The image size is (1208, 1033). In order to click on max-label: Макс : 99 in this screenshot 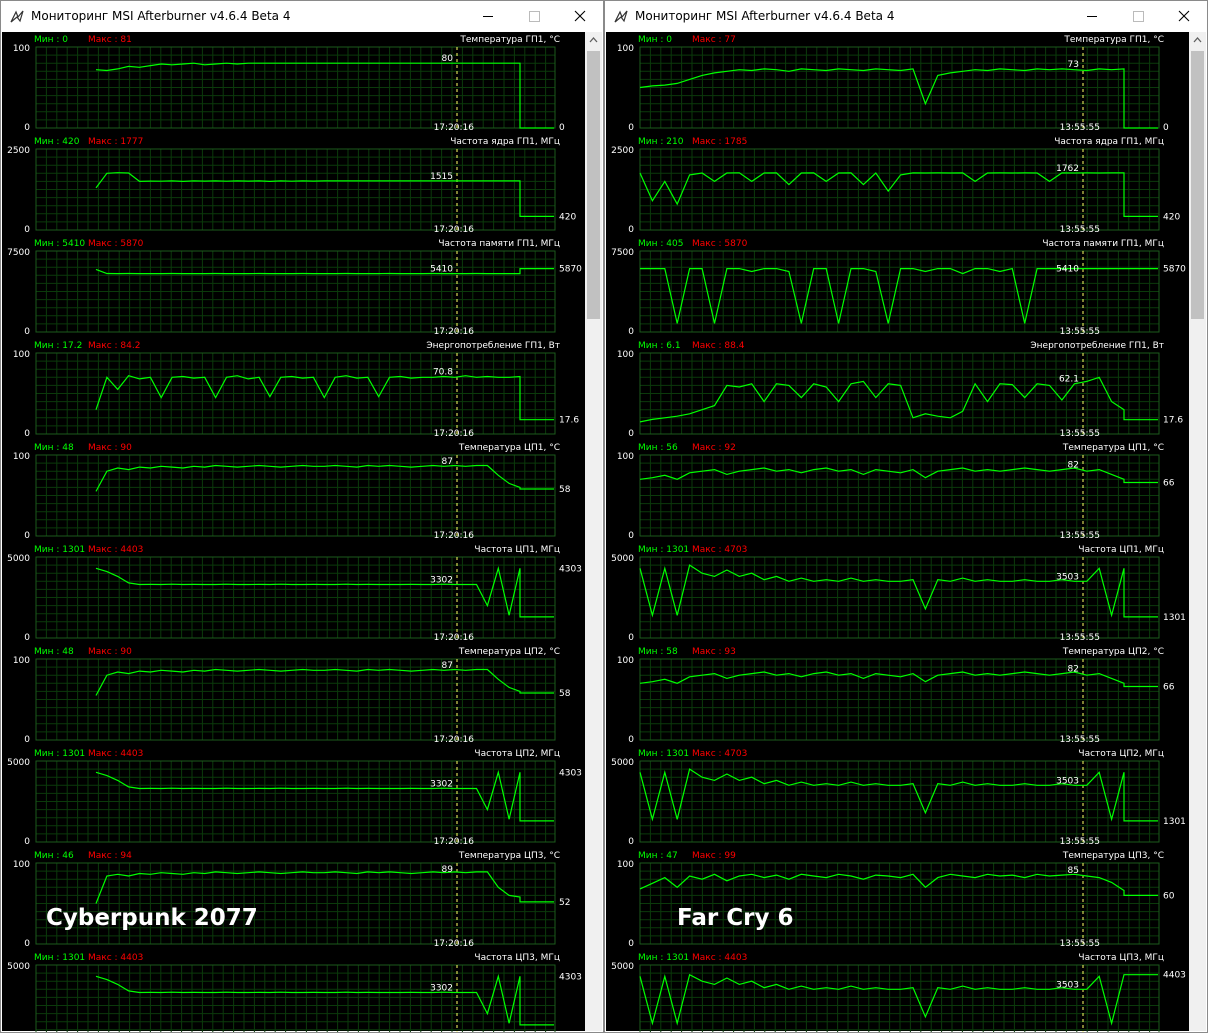, I will do `click(714, 856)`.